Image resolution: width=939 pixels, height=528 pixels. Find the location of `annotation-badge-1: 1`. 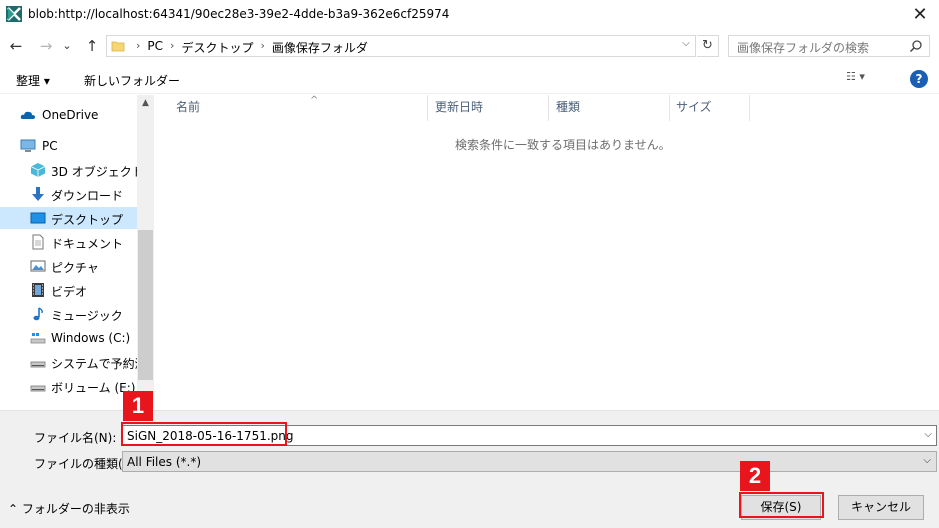

annotation-badge-1: 1 is located at coordinates (138, 406).